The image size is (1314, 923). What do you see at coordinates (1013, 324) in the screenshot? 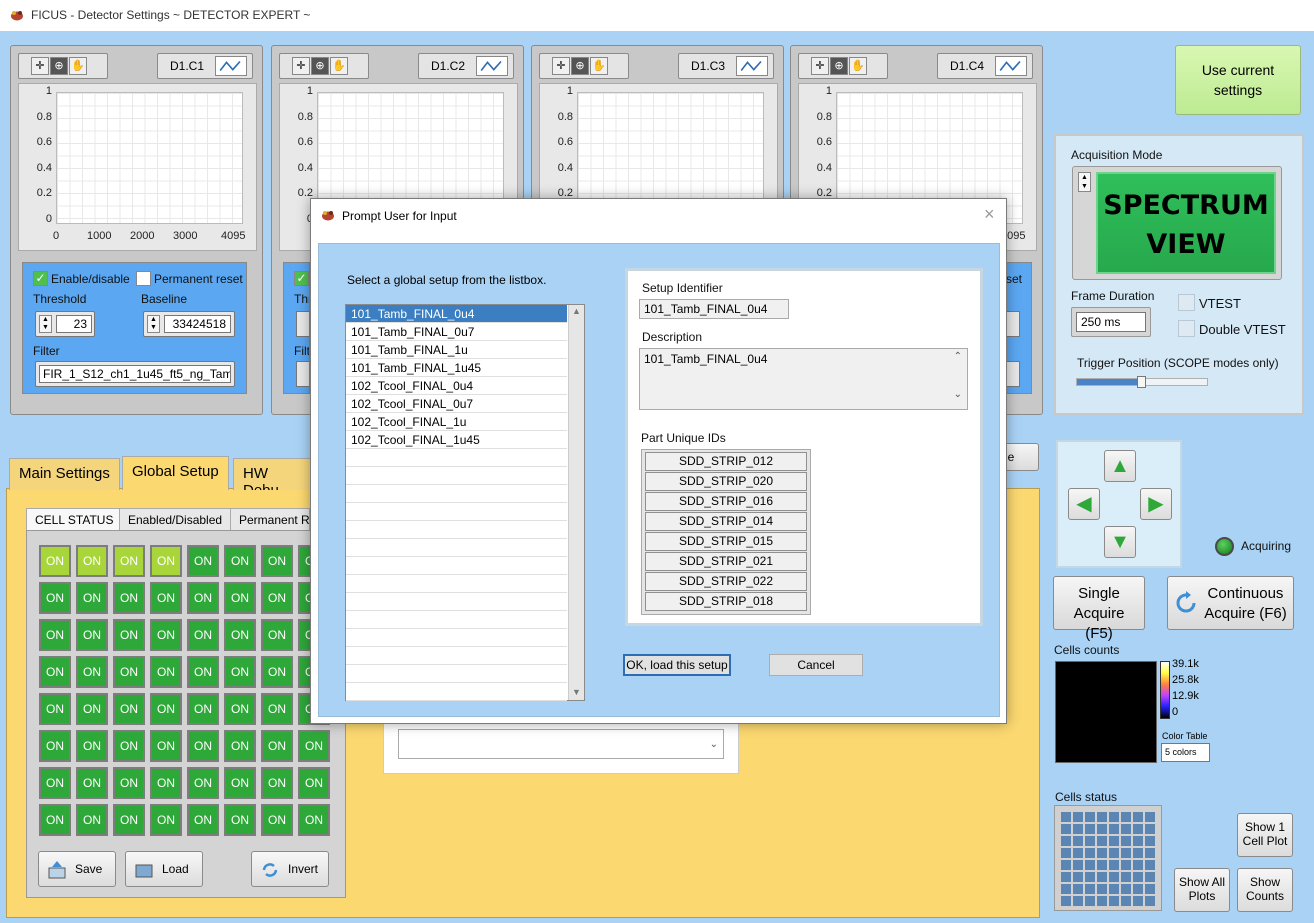
I see `baseline-stepper` at bounding box center [1013, 324].